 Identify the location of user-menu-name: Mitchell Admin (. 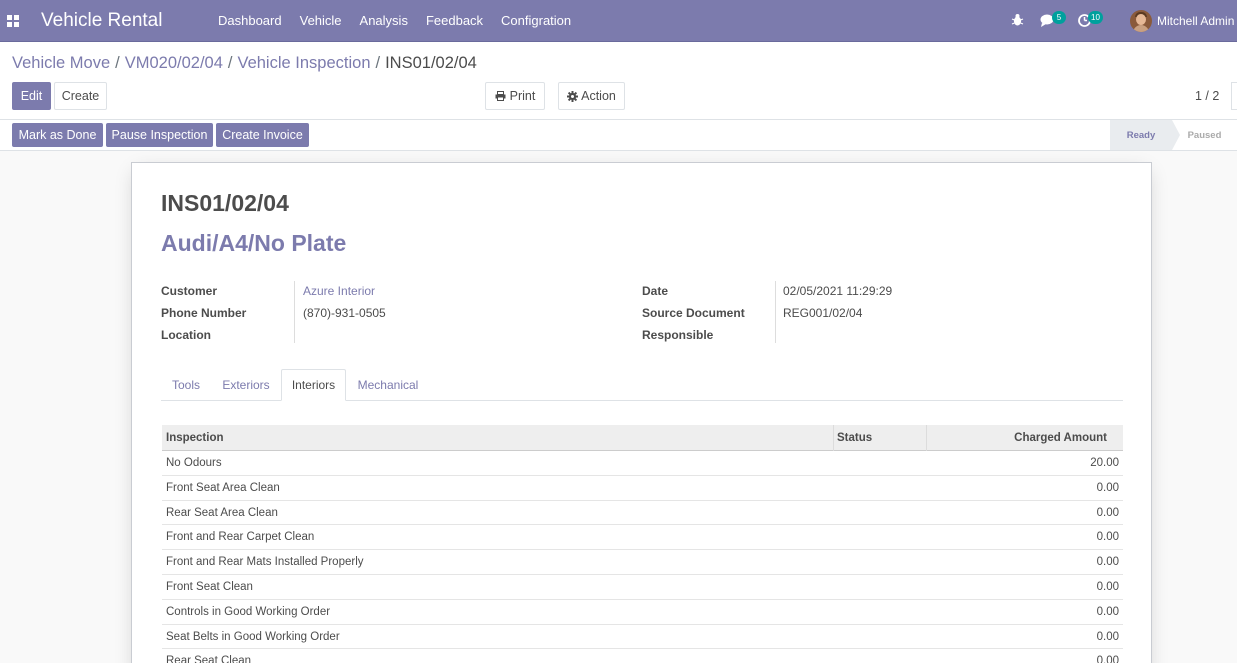
(1197, 21).